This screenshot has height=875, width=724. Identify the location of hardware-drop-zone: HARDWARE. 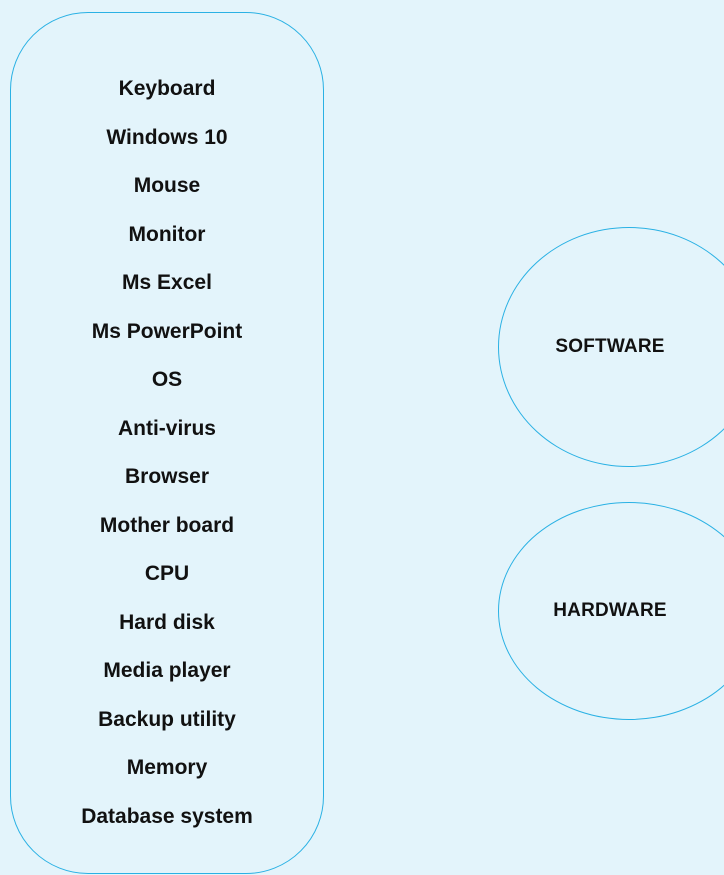
(611, 611).